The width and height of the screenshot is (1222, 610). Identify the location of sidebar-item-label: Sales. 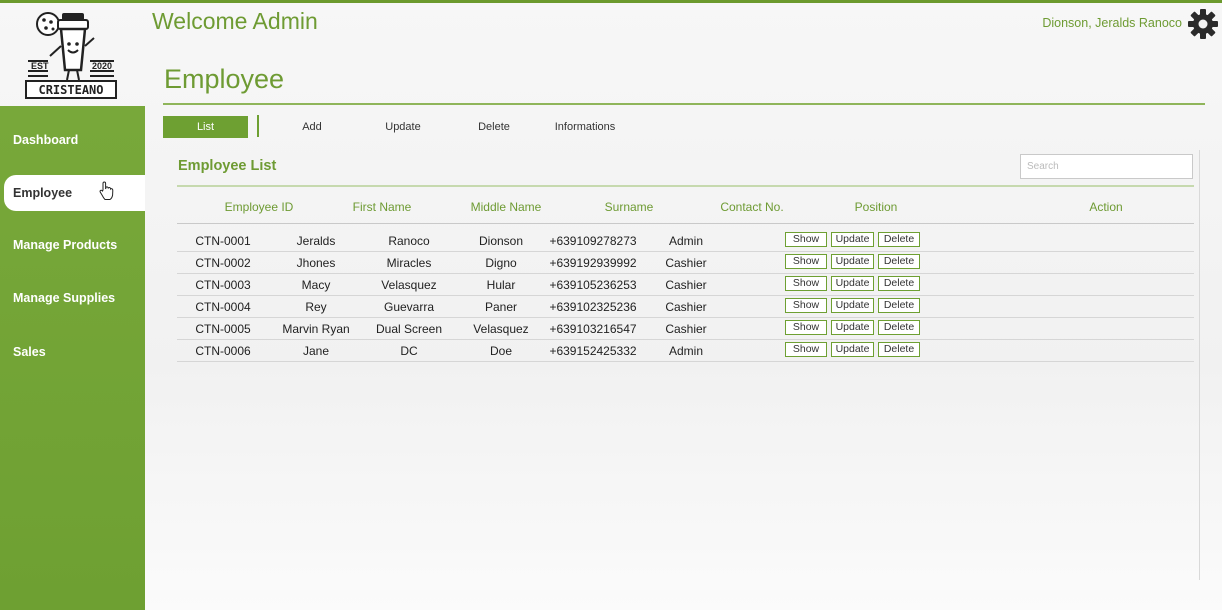
(29, 352).